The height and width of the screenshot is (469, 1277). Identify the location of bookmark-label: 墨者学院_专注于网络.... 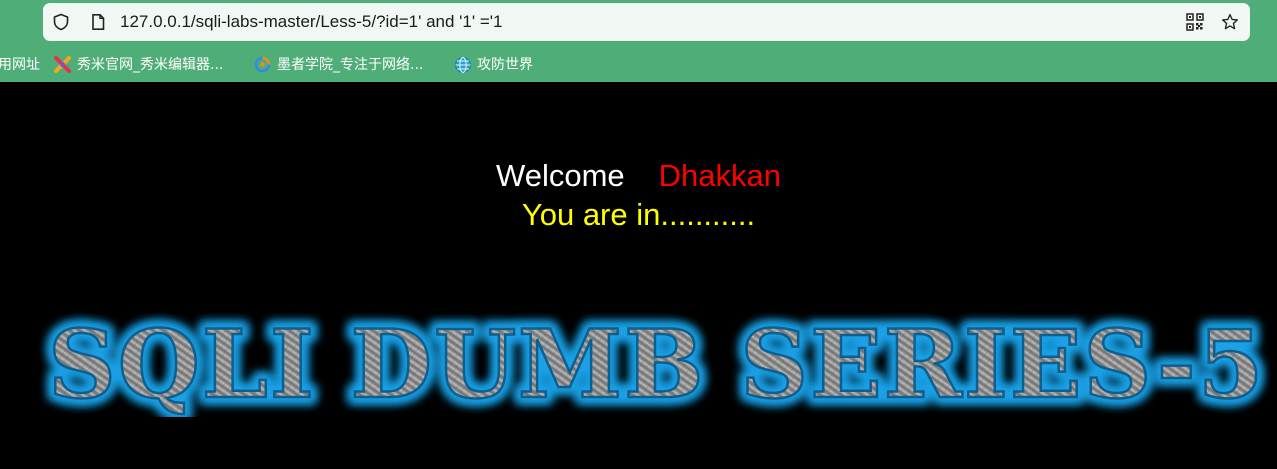
(350, 65).